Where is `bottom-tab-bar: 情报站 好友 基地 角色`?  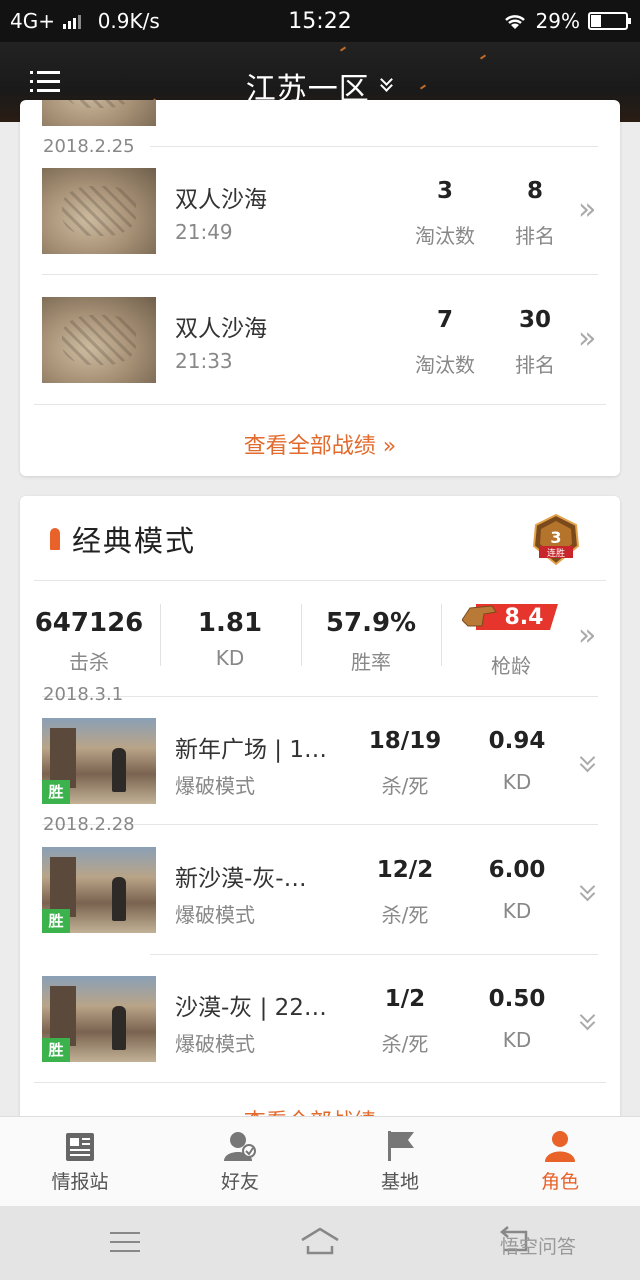 bottom-tab-bar: 情报站 好友 基地 角色 is located at coordinates (320, 1161).